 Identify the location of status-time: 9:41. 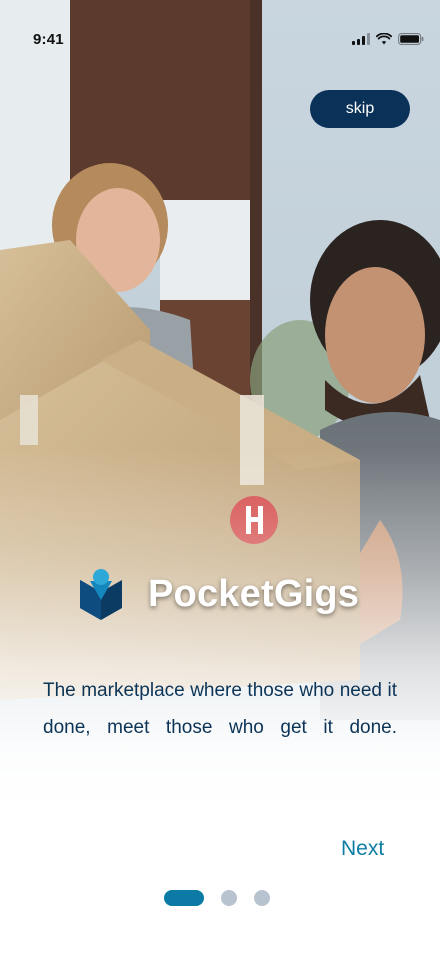
(48, 39).